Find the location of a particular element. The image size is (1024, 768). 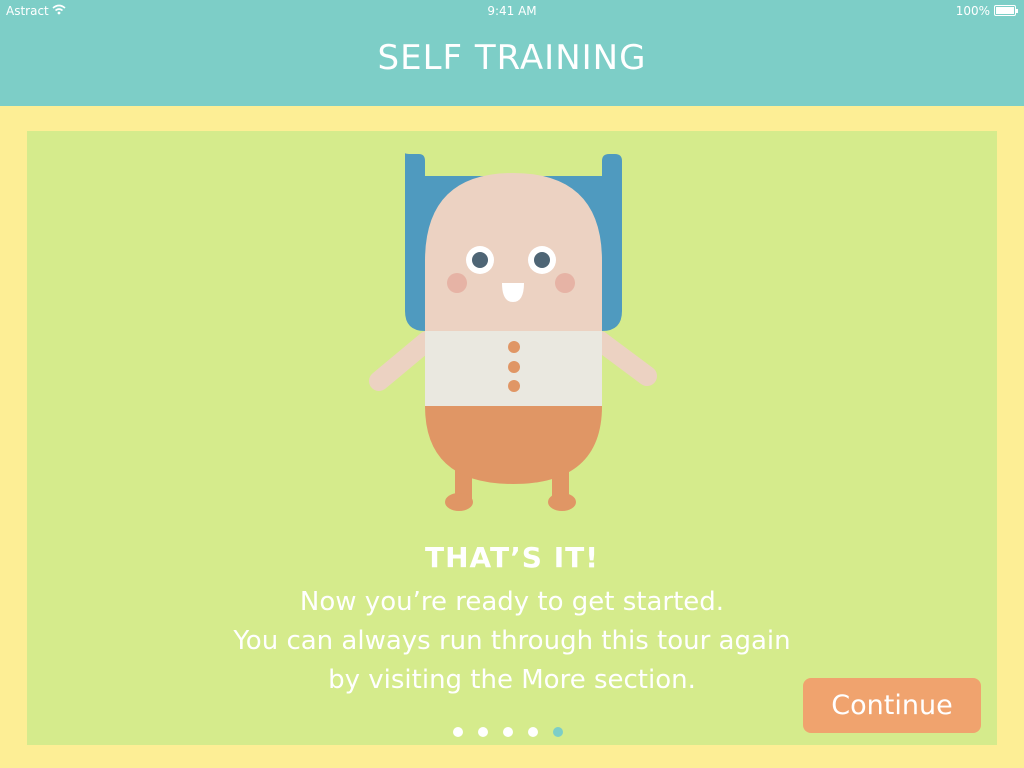

page-indicator is located at coordinates (508, 733).